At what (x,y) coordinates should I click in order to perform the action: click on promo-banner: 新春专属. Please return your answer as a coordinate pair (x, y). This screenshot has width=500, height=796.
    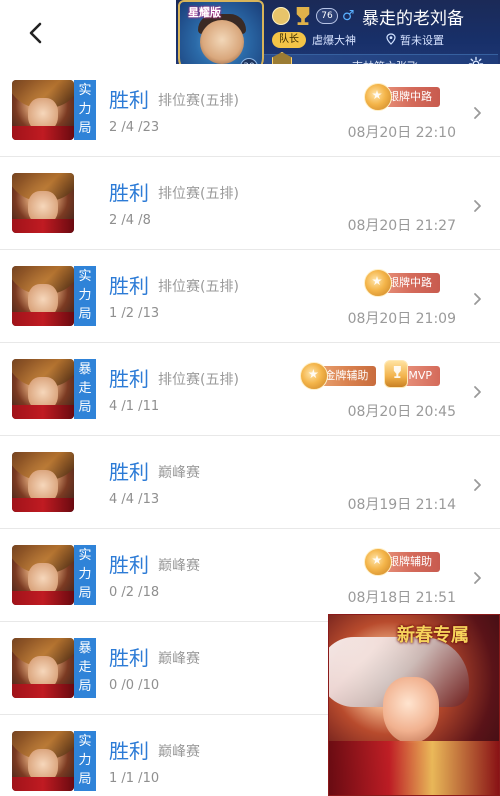
    Looking at the image, I should click on (414, 705).